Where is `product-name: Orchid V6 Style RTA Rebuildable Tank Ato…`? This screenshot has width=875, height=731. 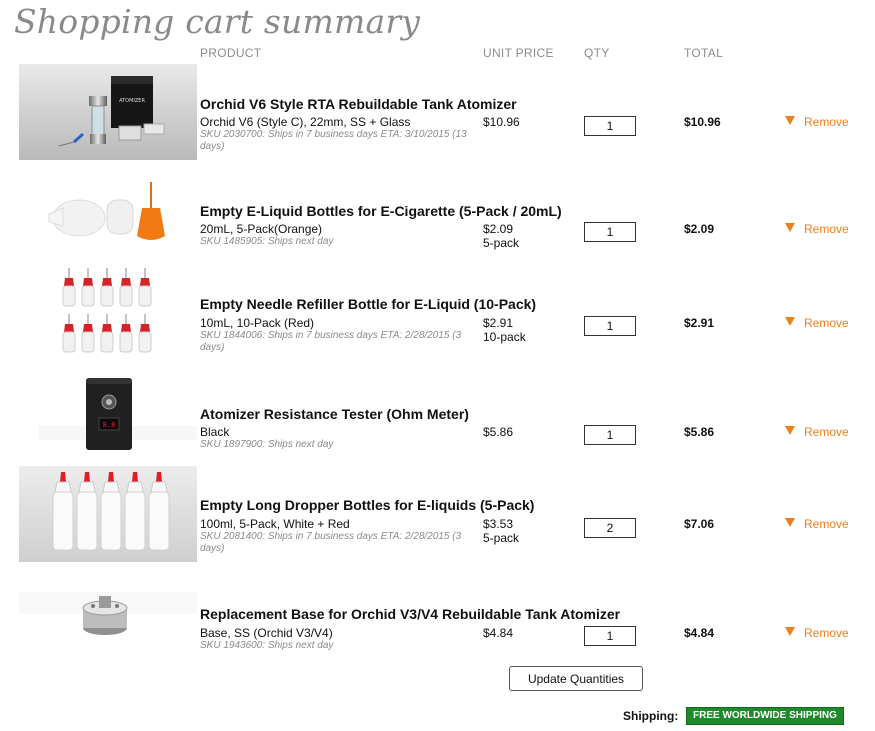
product-name: Orchid V6 Style RTA Rebuildable Tank Ato… is located at coordinates (358, 104).